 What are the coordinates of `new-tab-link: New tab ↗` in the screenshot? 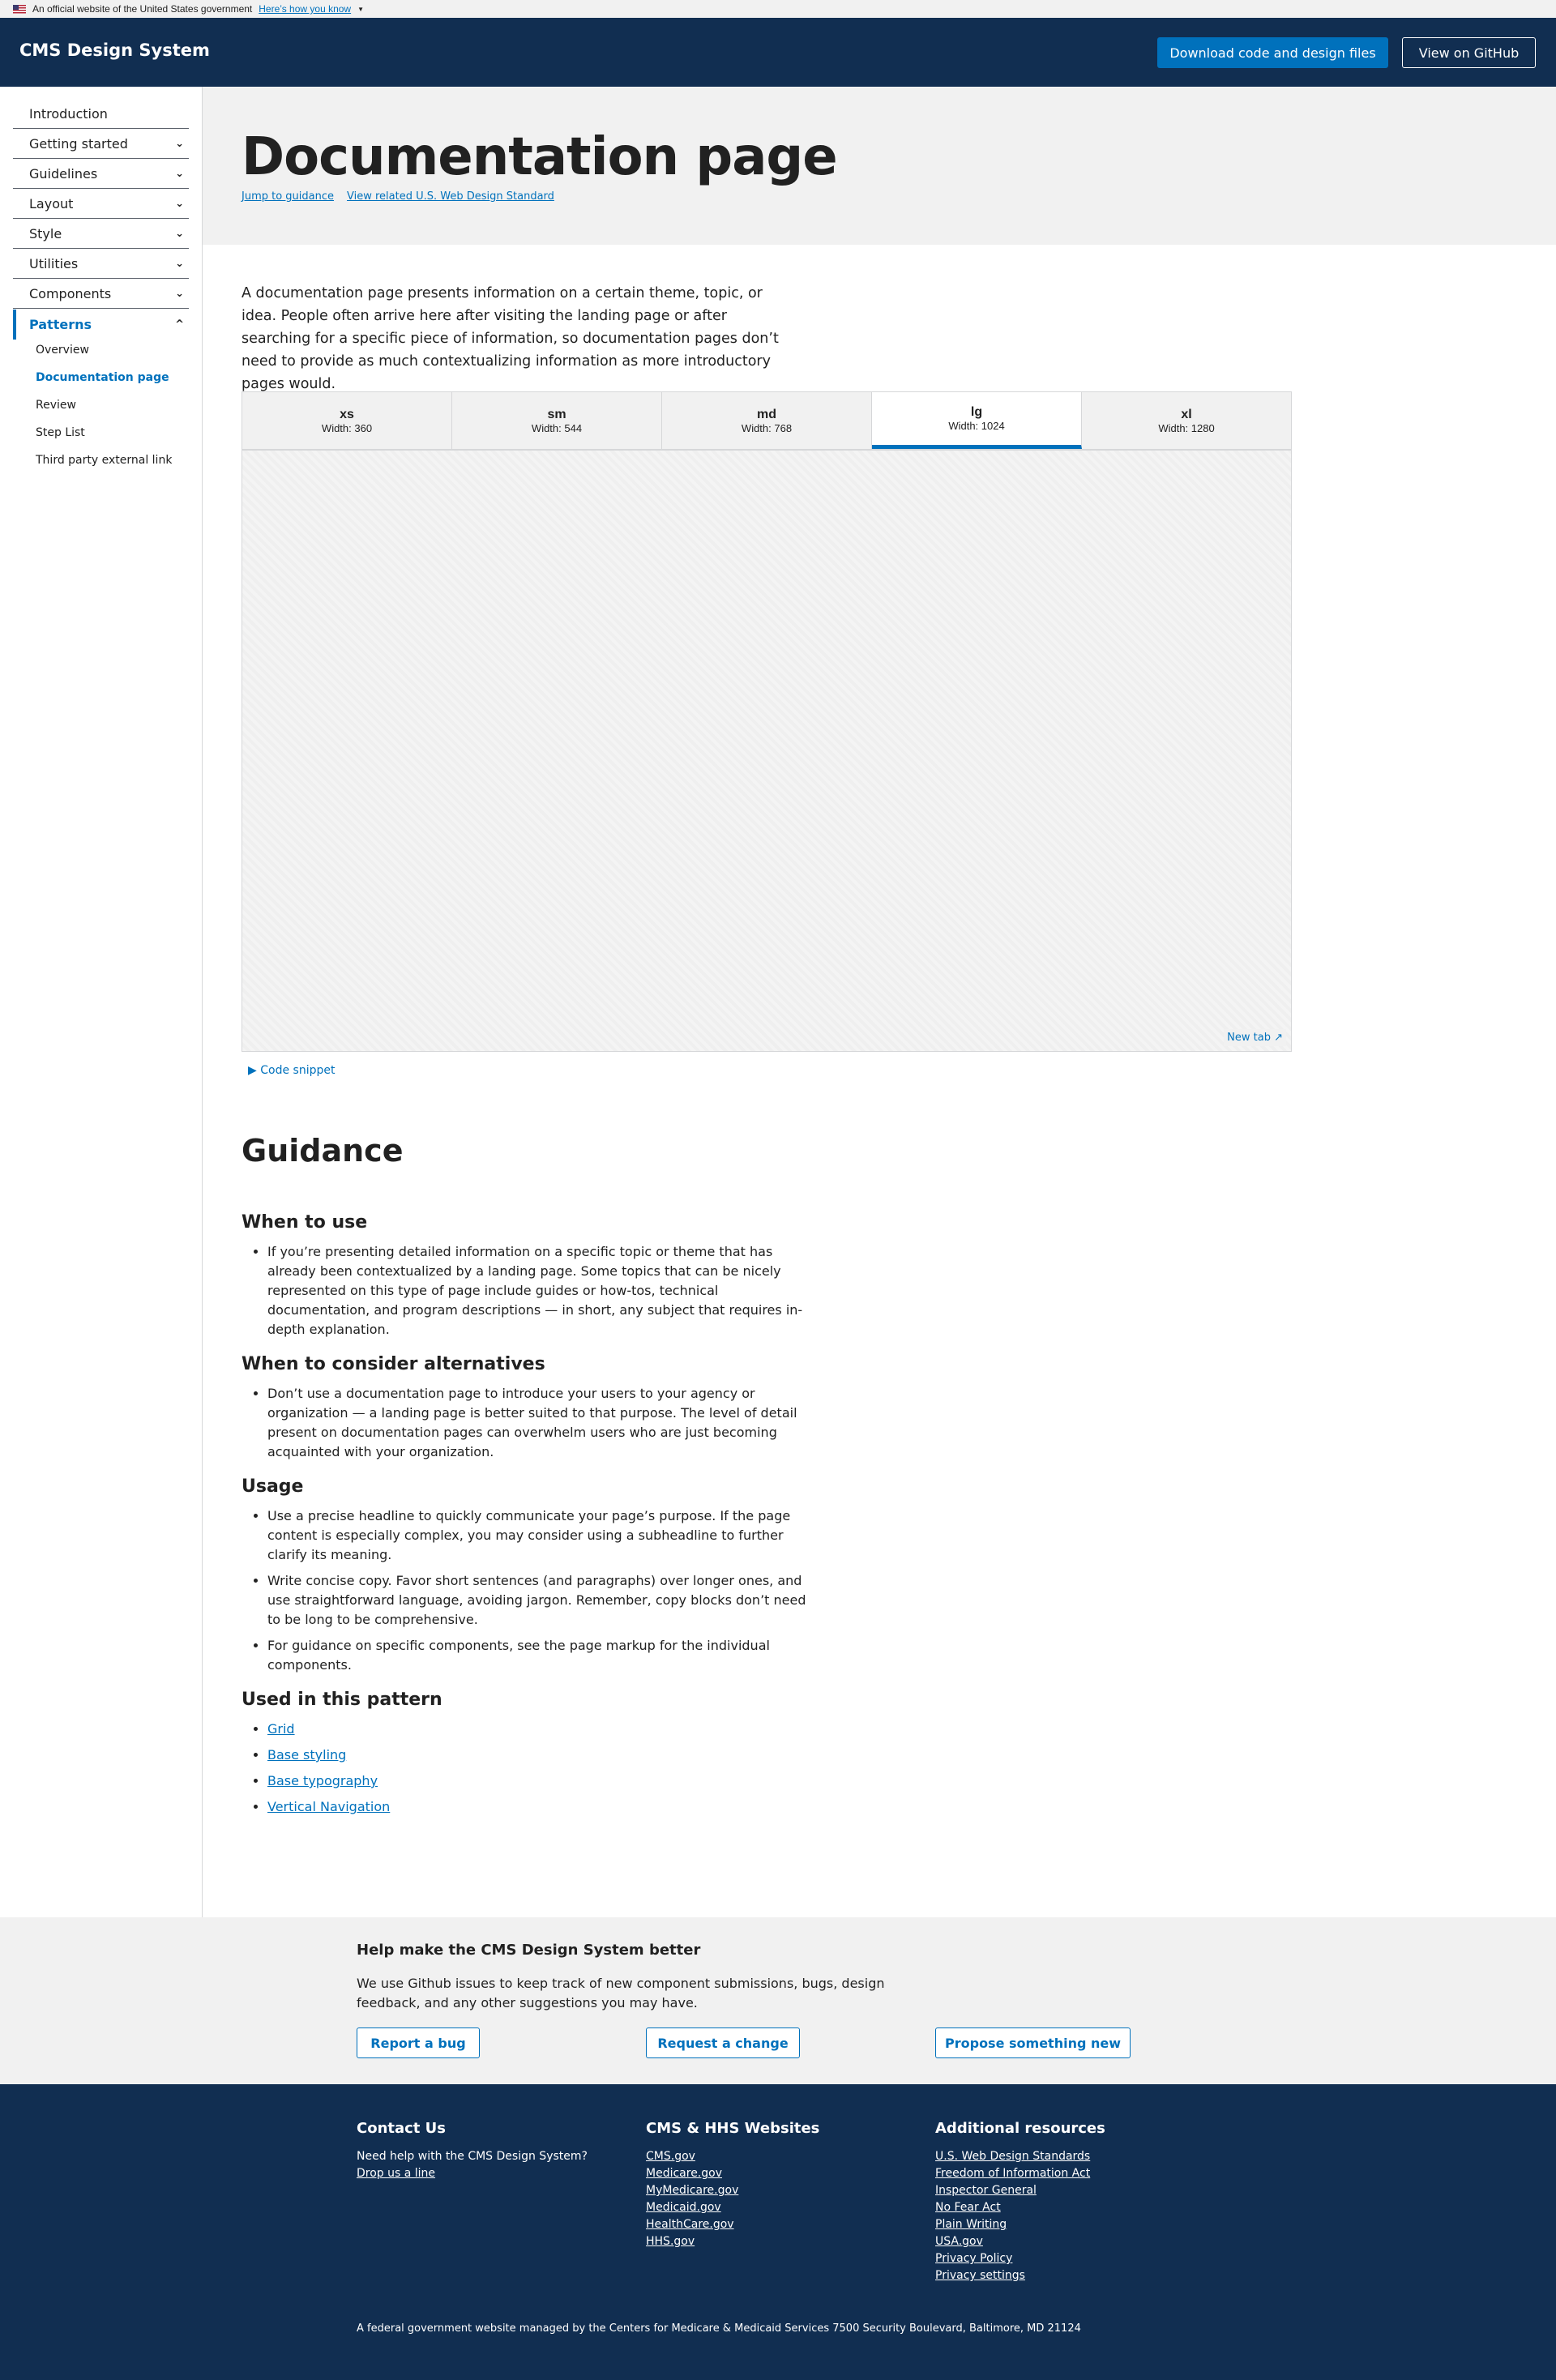 It's located at (1255, 1037).